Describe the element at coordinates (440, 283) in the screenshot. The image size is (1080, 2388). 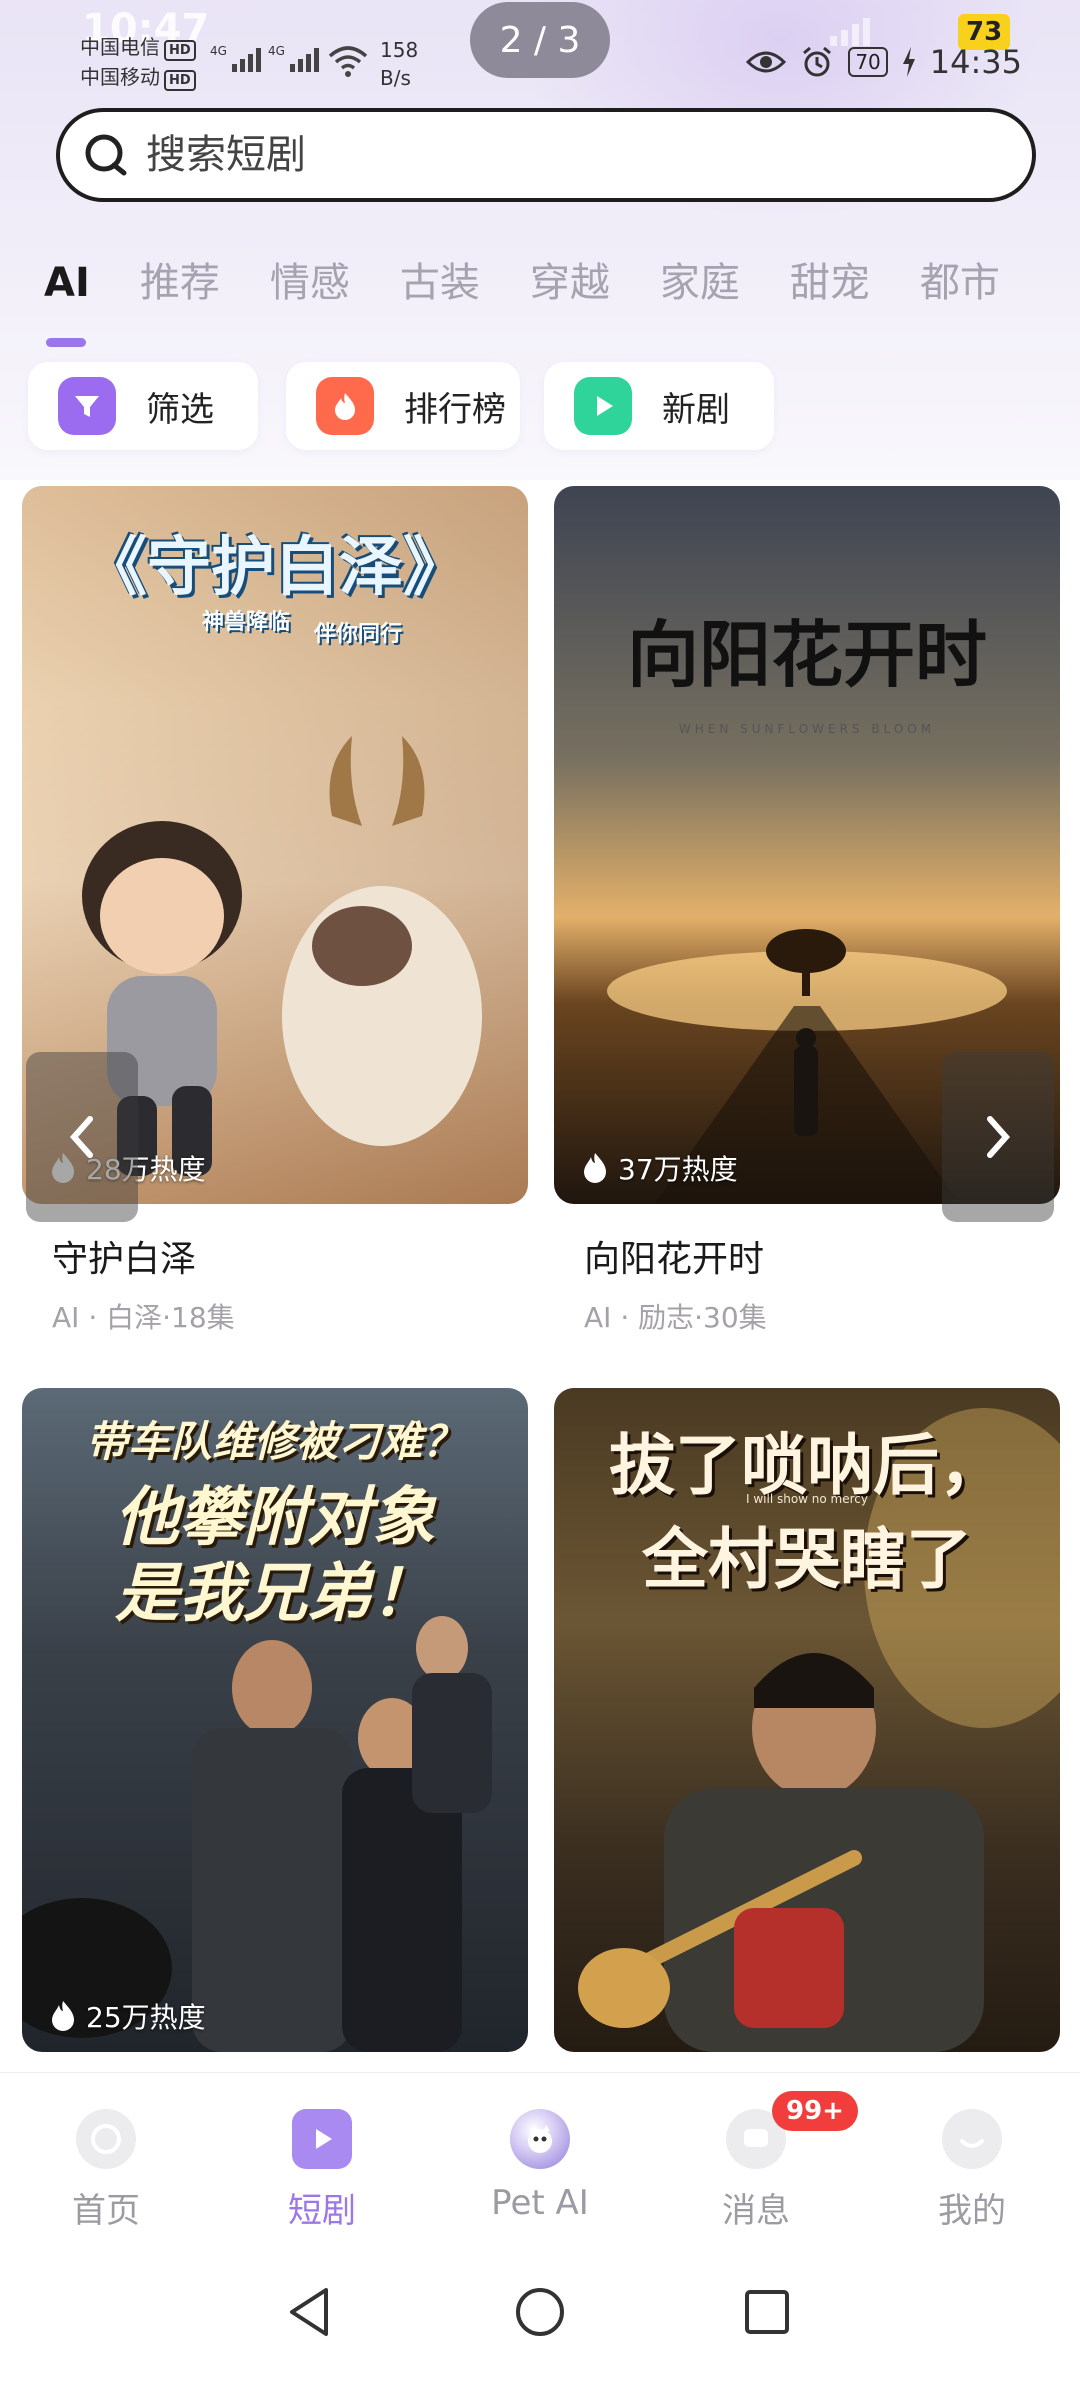
I see `tab-costume: 古装` at that location.